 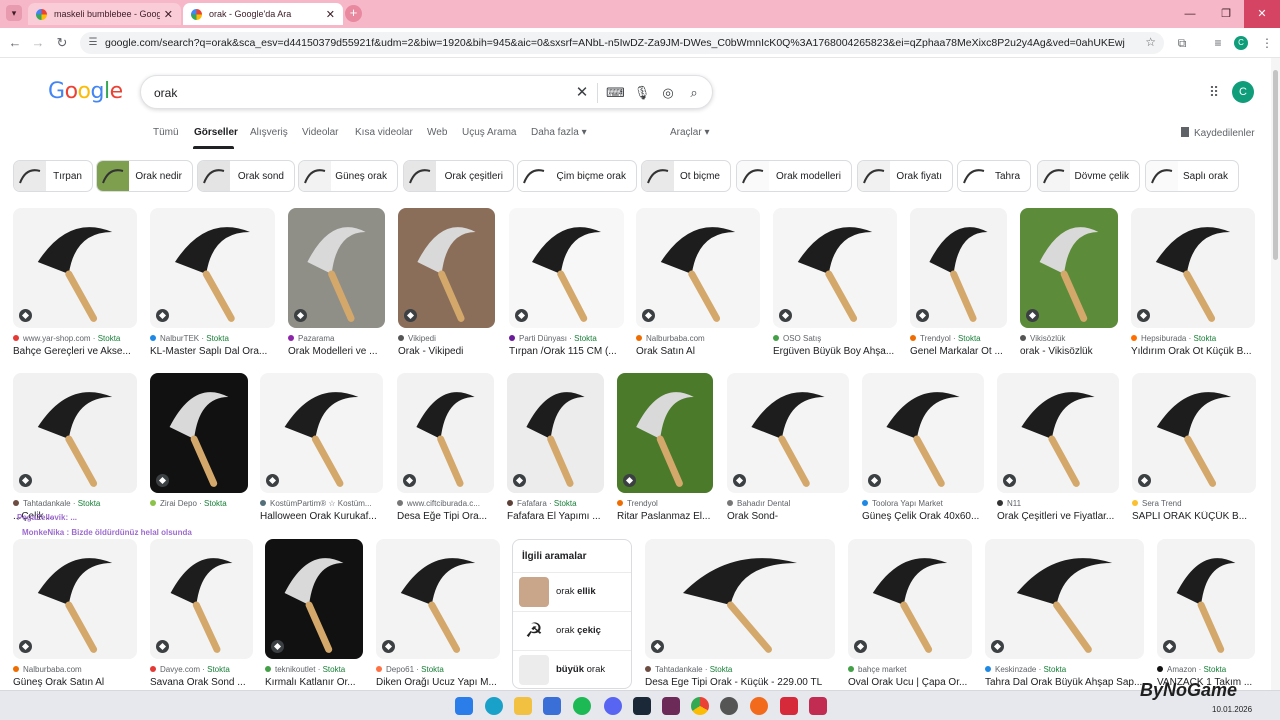 I want to click on result-source: Pazarama, so click(x=336, y=338).